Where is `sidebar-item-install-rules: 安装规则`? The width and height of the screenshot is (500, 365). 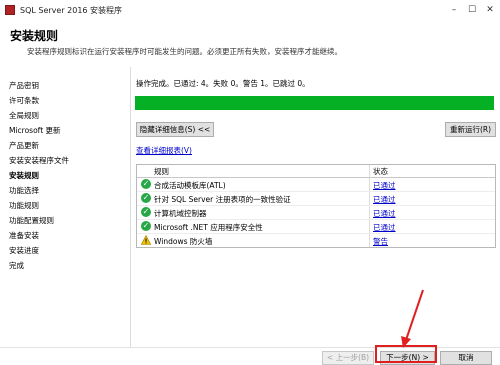
sidebar-item-install-rules: 安装规则 is located at coordinates (24, 175).